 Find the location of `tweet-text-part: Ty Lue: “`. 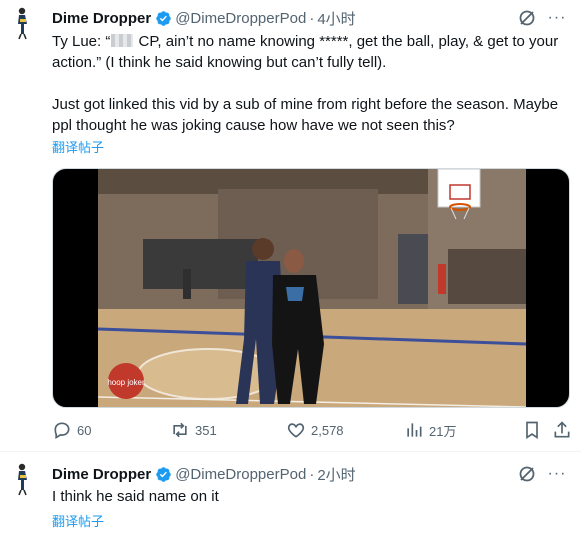

tweet-text-part: Ty Lue: “ is located at coordinates (81, 41).